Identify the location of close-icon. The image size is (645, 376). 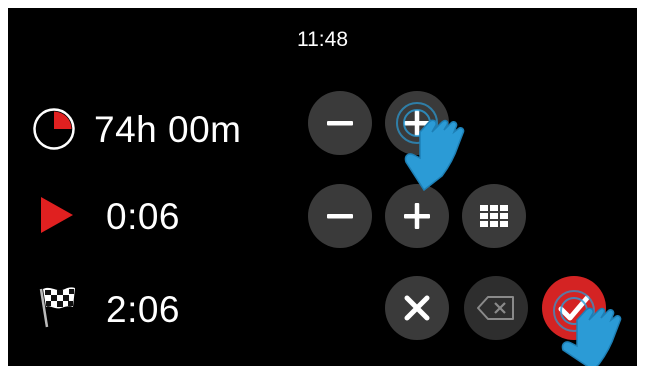
(417, 308).